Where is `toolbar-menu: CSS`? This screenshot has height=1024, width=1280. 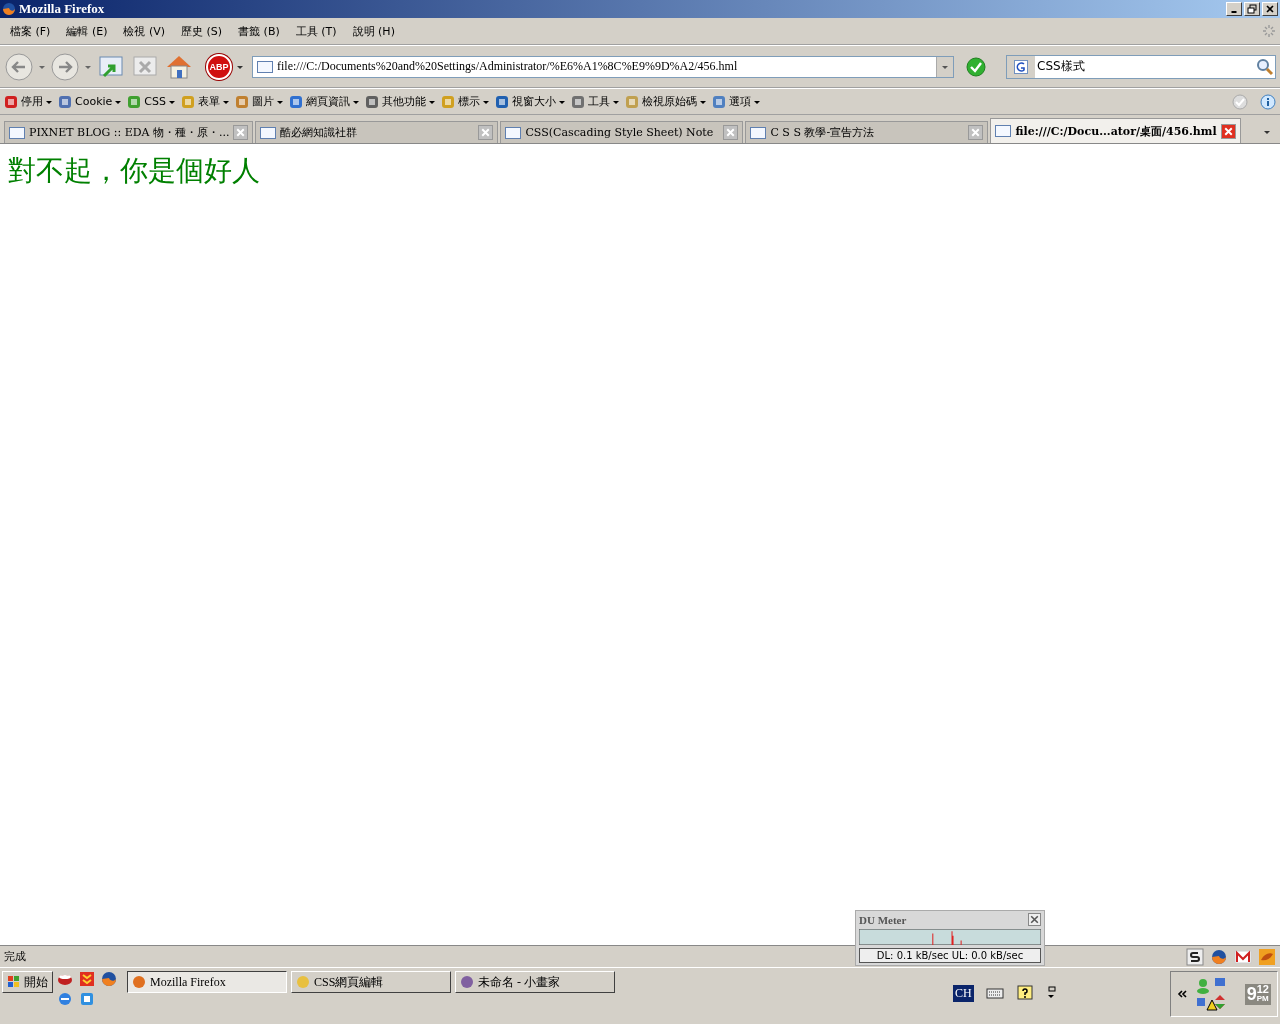
toolbar-menu: CSS is located at coordinates (151, 101).